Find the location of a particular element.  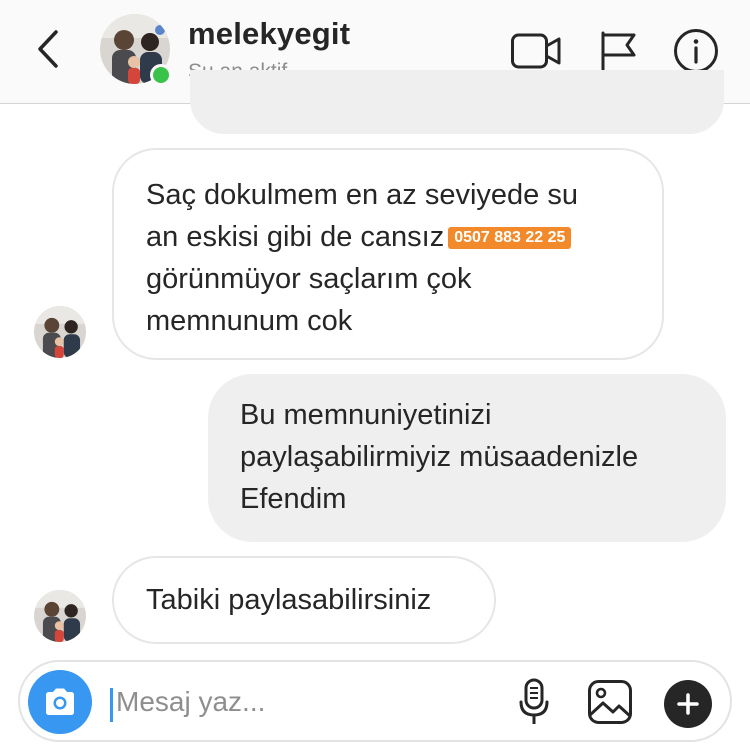

video-camera-icon is located at coordinates (536, 51).